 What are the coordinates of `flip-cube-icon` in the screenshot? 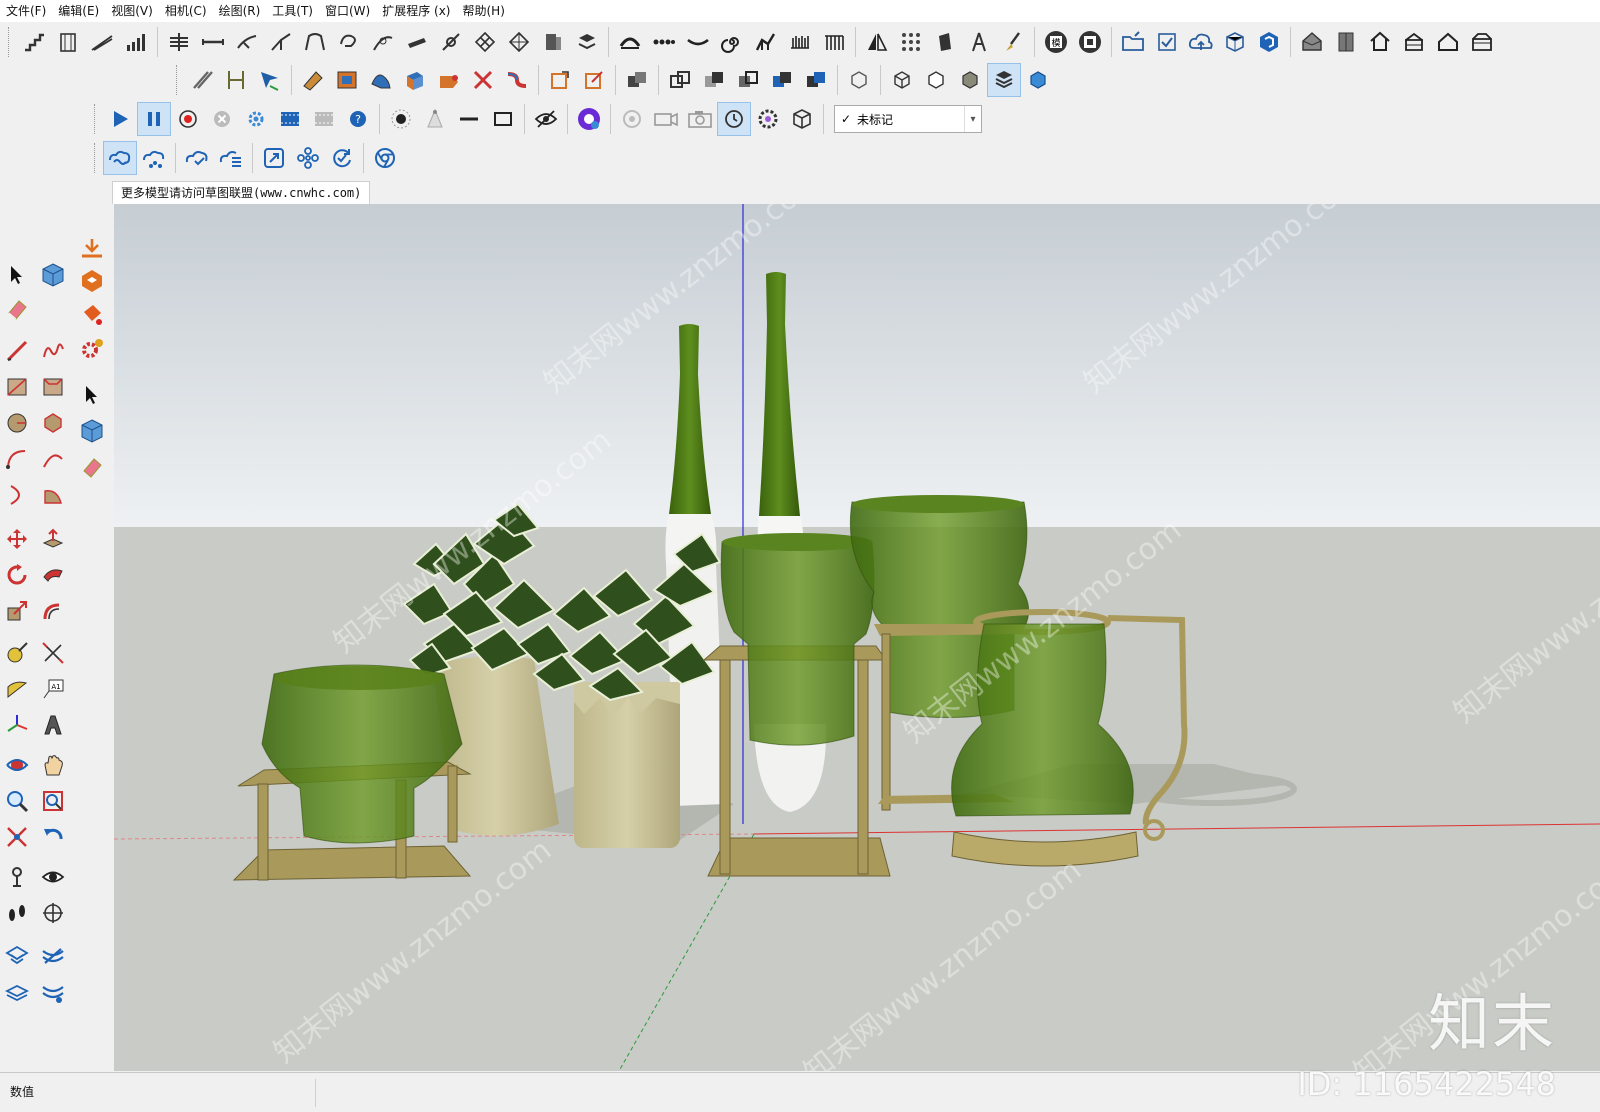 It's located at (587, 42).